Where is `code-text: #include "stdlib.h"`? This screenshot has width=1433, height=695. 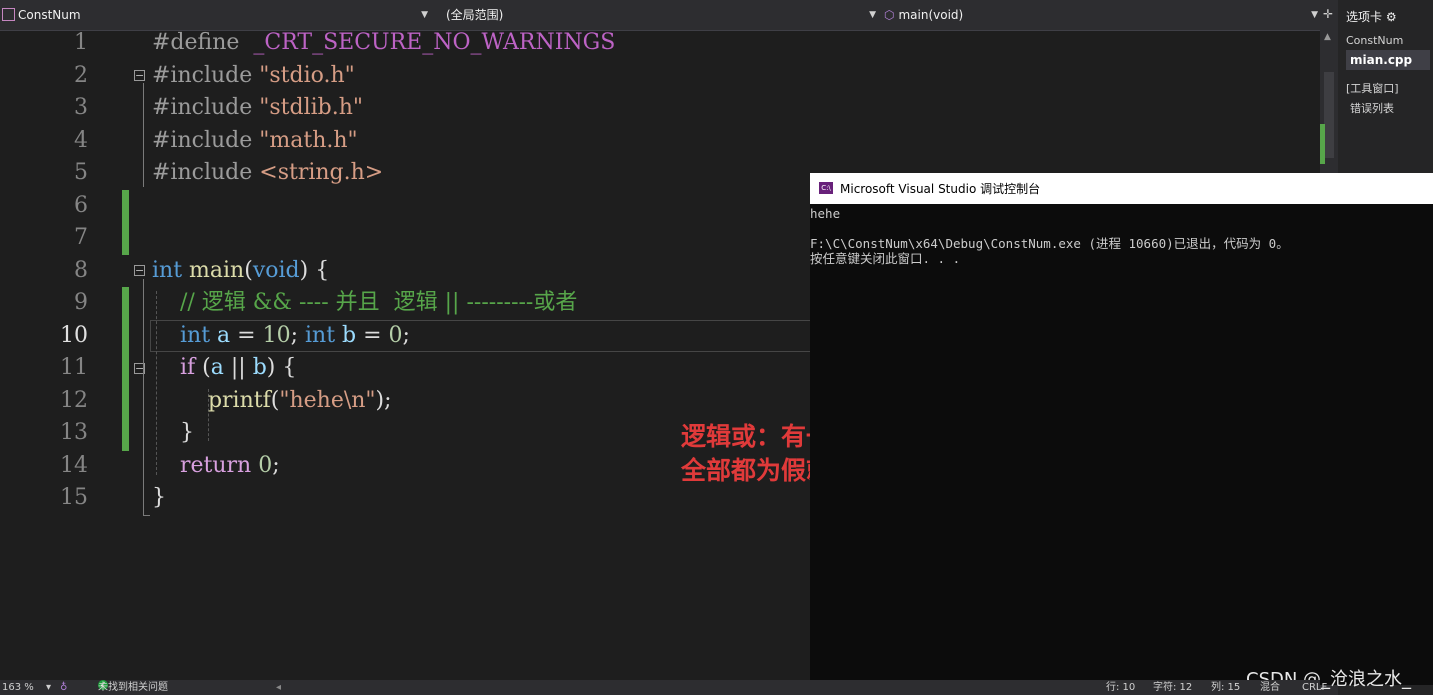 code-text: #include "stdlib.h" is located at coordinates (257, 108).